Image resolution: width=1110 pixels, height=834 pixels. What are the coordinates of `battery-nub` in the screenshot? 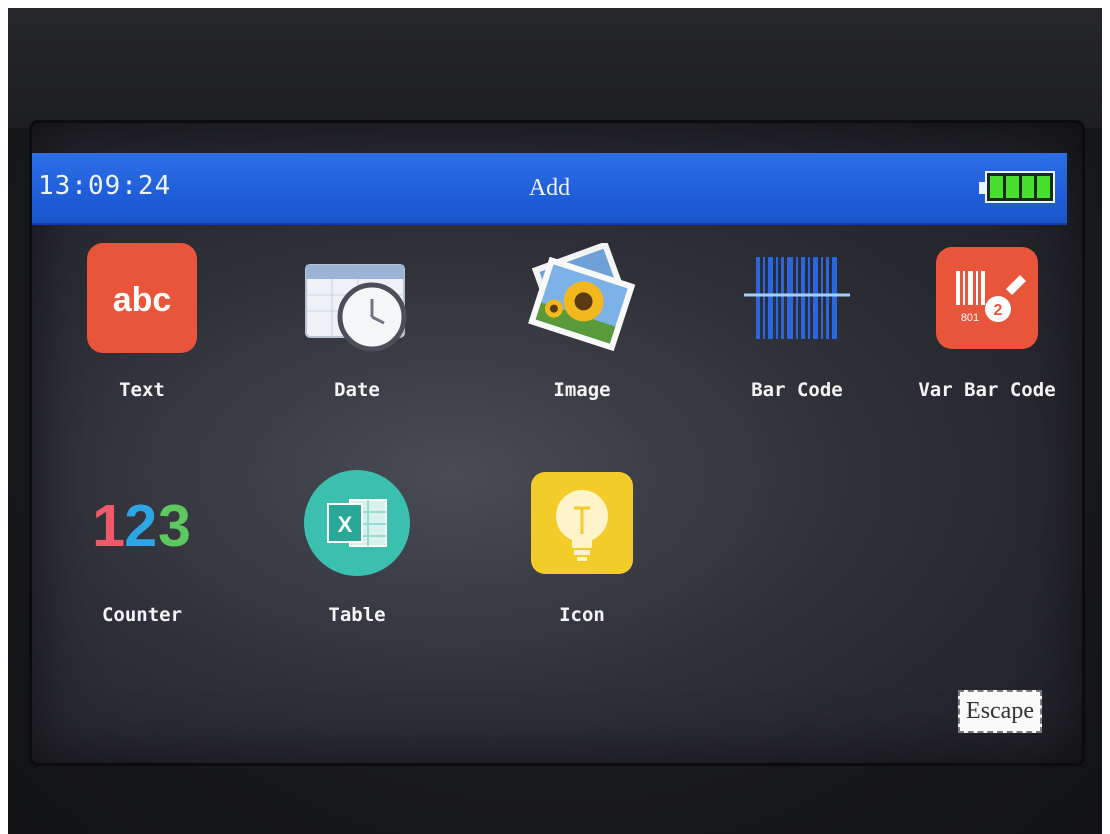 It's located at (982, 188).